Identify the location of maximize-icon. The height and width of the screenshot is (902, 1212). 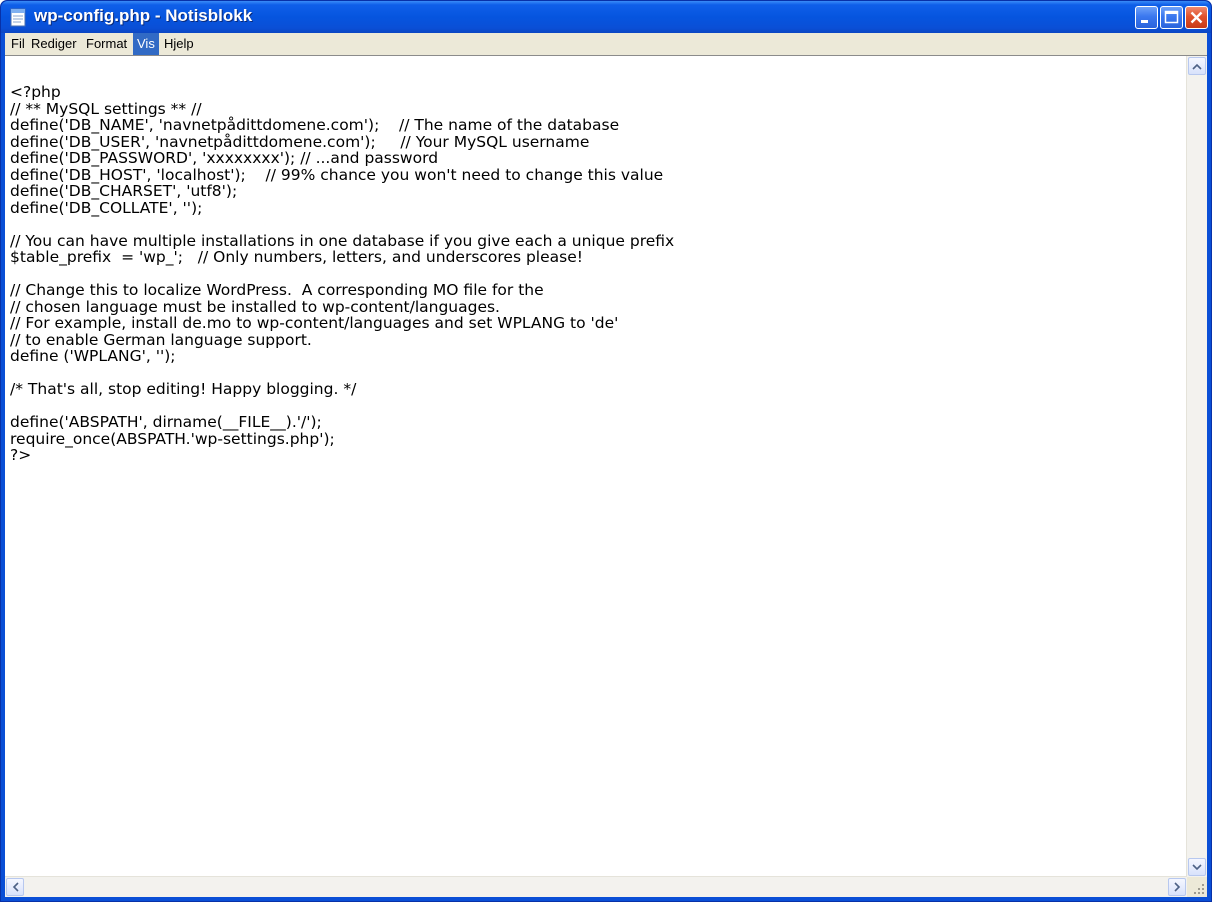
(1171, 17).